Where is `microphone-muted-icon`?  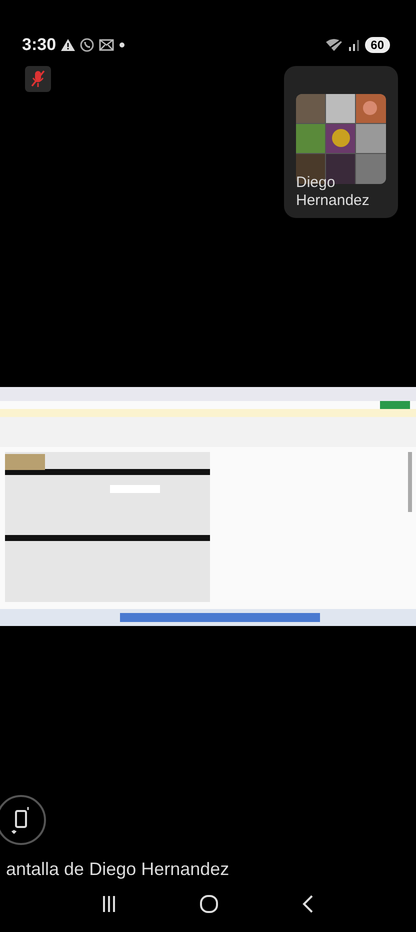 microphone-muted-icon is located at coordinates (38, 79).